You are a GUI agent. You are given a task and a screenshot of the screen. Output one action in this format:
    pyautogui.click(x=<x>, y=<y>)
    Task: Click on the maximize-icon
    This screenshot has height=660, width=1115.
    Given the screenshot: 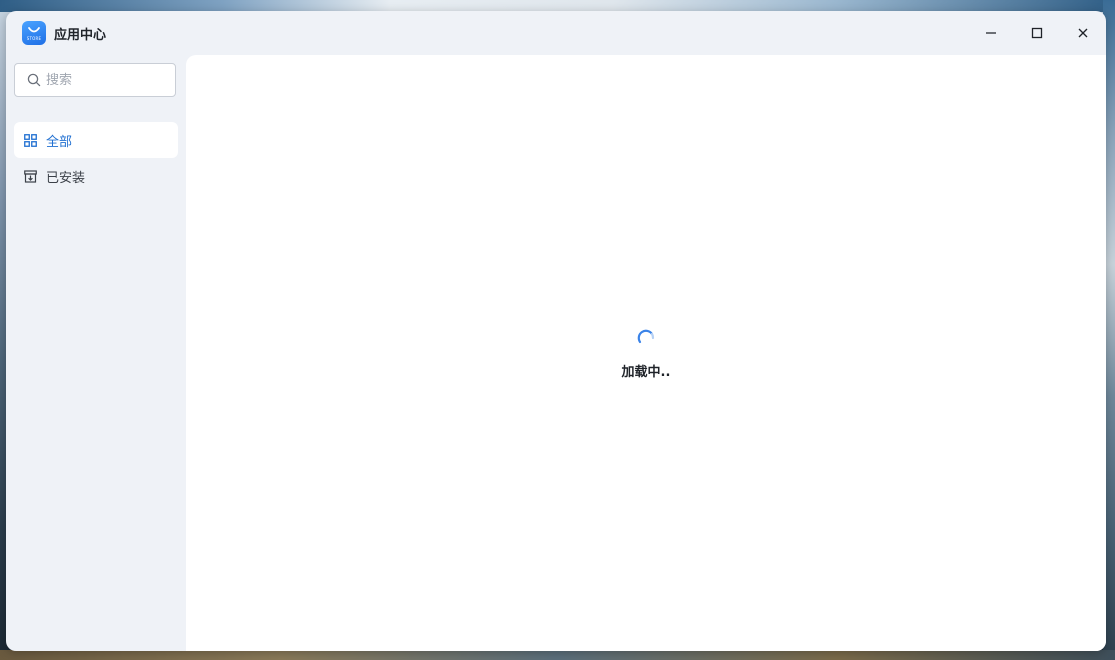 What is the action you would take?
    pyautogui.click(x=1037, y=33)
    